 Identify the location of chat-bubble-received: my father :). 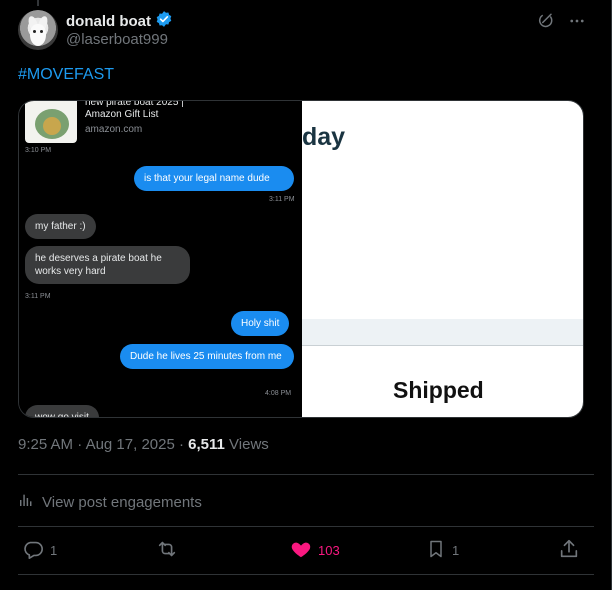
(60, 226).